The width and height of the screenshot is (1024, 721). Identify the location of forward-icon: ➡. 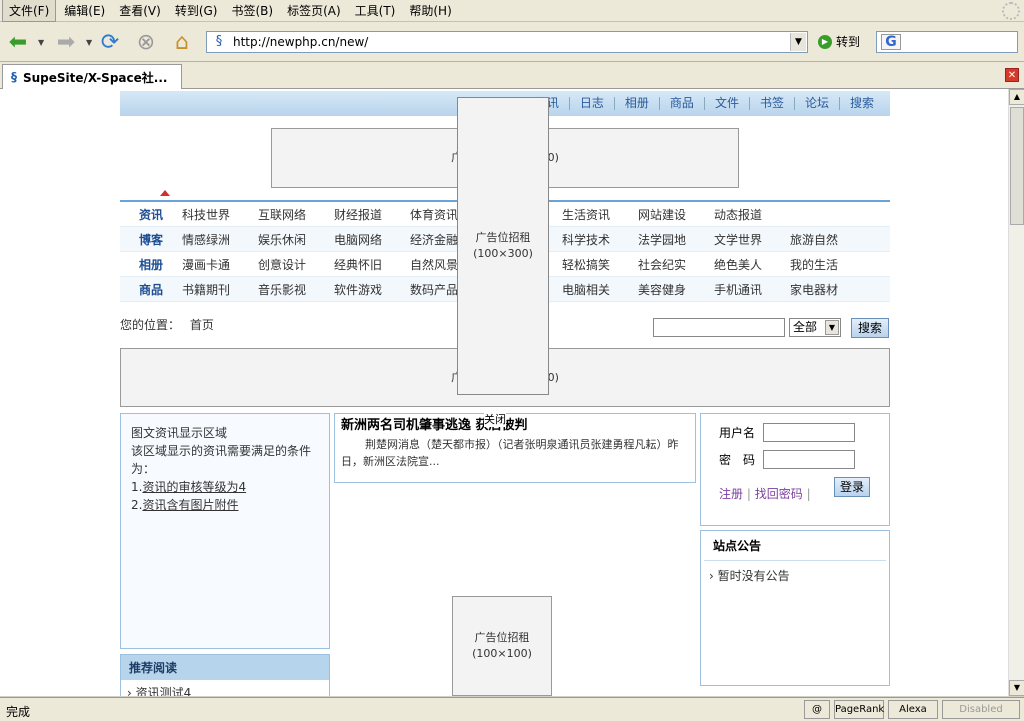
(66, 42).